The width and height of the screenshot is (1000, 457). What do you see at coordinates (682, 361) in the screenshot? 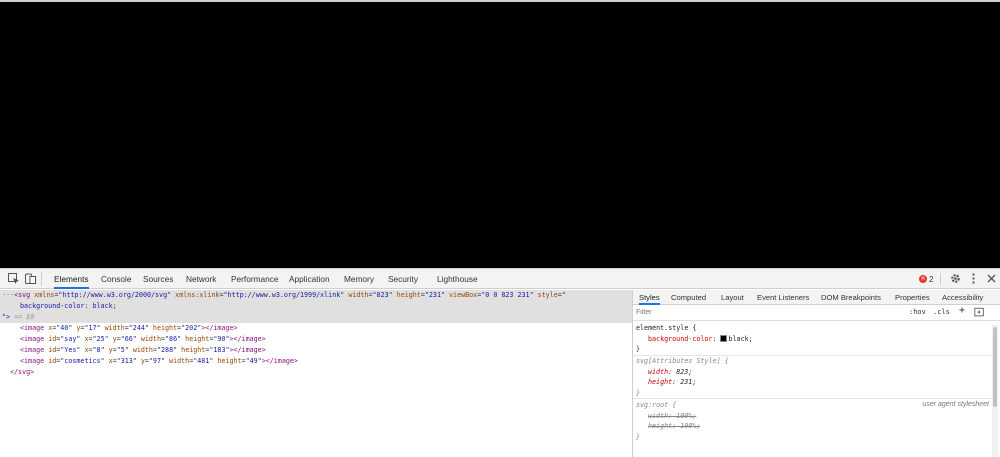
I see `rule-selector: svg[Attributes Style] {` at bounding box center [682, 361].